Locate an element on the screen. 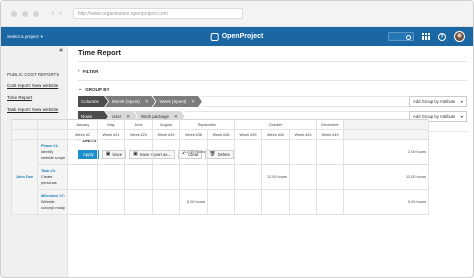 The height and width of the screenshot is (278, 474). add-group-by-select: Add Group by Attribute ▾ is located at coordinates (438, 101).